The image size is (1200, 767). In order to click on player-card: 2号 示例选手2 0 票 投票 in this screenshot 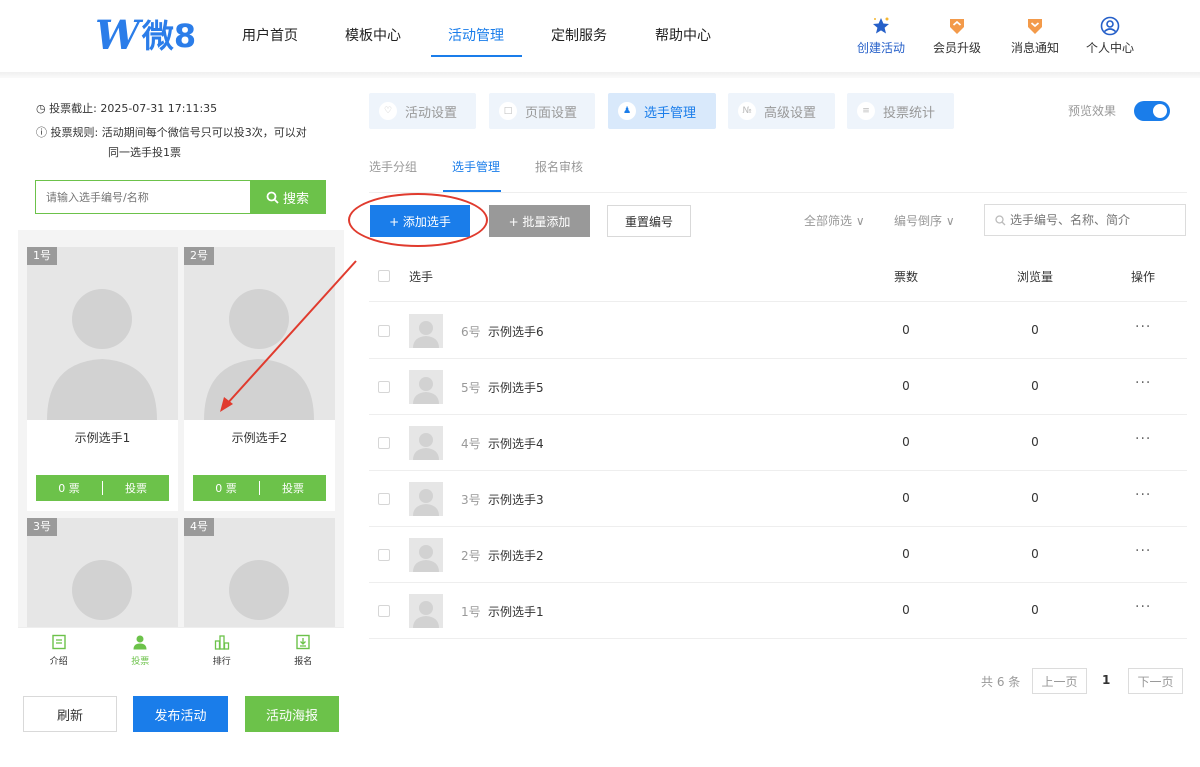, I will do `click(259, 379)`.